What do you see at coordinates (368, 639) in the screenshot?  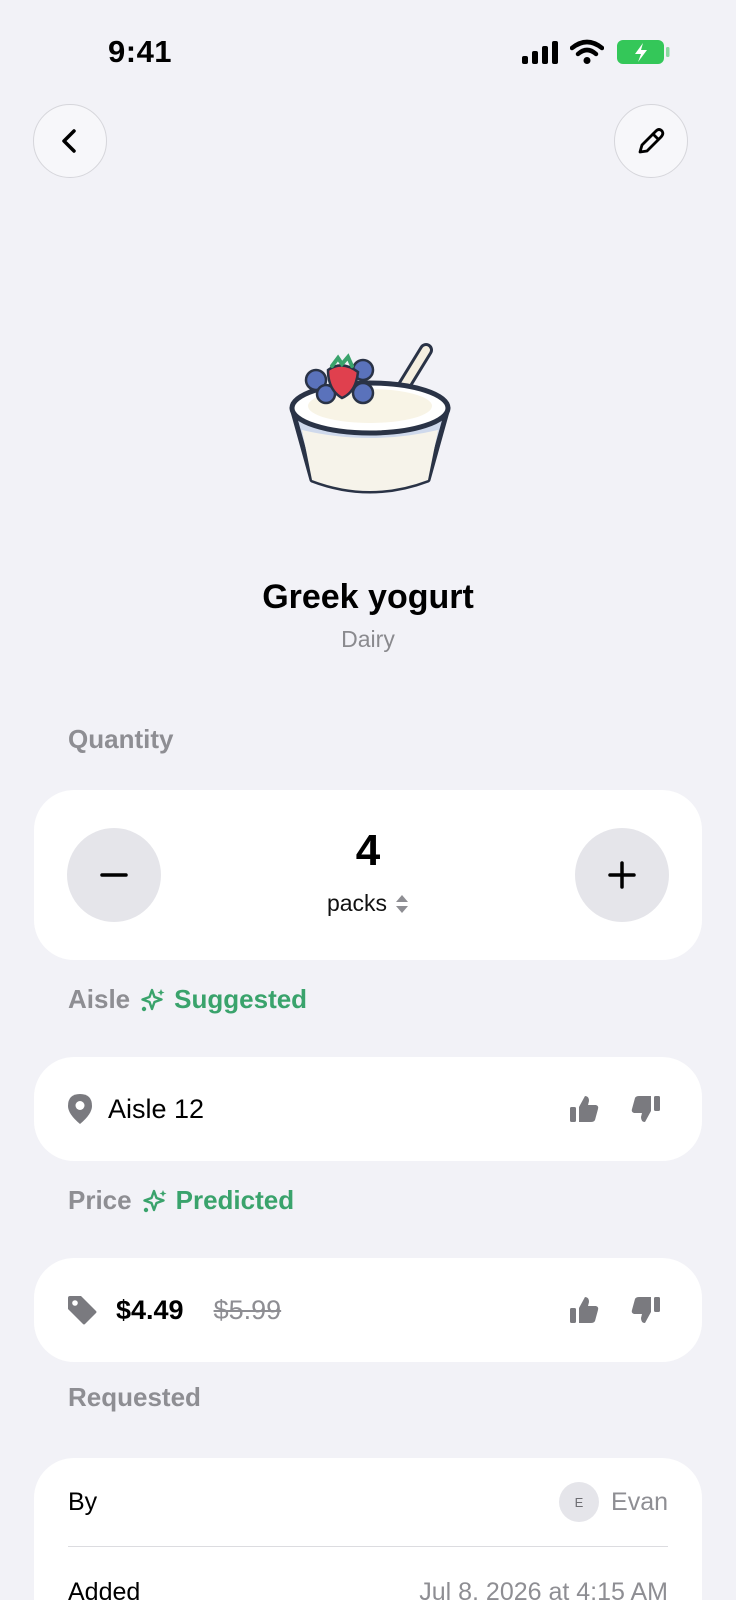 I see `item-category: Dairy` at bounding box center [368, 639].